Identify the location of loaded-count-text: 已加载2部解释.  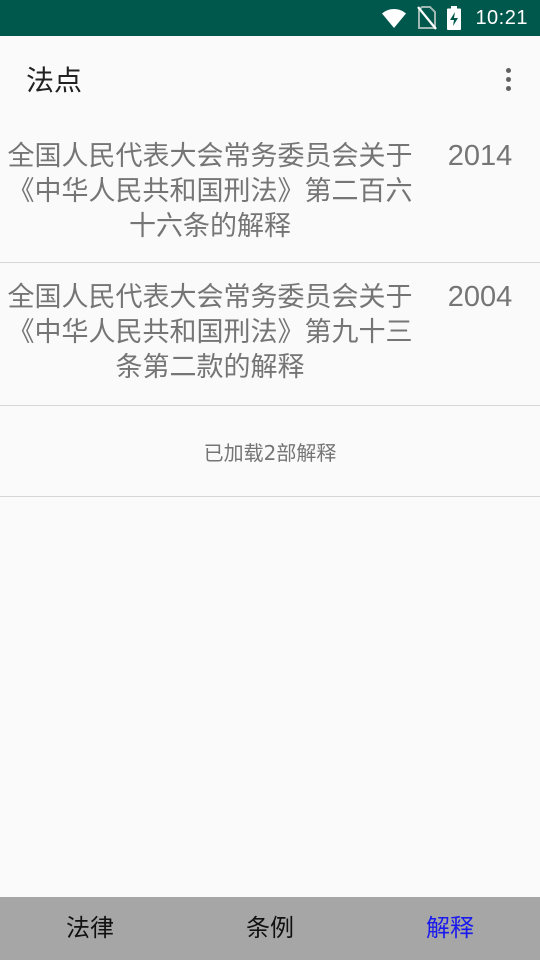
(270, 451).